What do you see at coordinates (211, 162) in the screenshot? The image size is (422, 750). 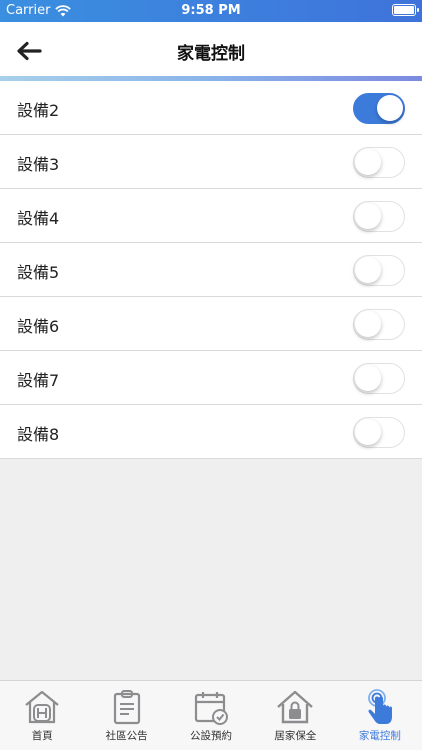 I see `device-row: 設備3` at bounding box center [211, 162].